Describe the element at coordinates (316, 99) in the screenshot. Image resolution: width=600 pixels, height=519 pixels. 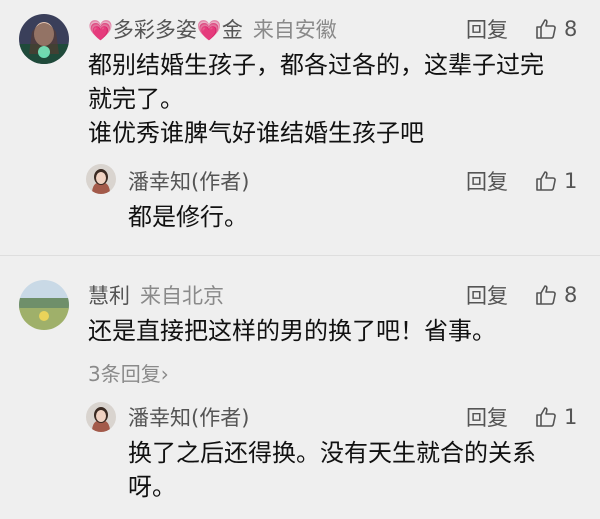
I see `comment-text: 都别结婚生孩子，都各过各的，这辈子过完 就完了。 谁优秀谁脾气好谁结婚生孩子吧` at that location.